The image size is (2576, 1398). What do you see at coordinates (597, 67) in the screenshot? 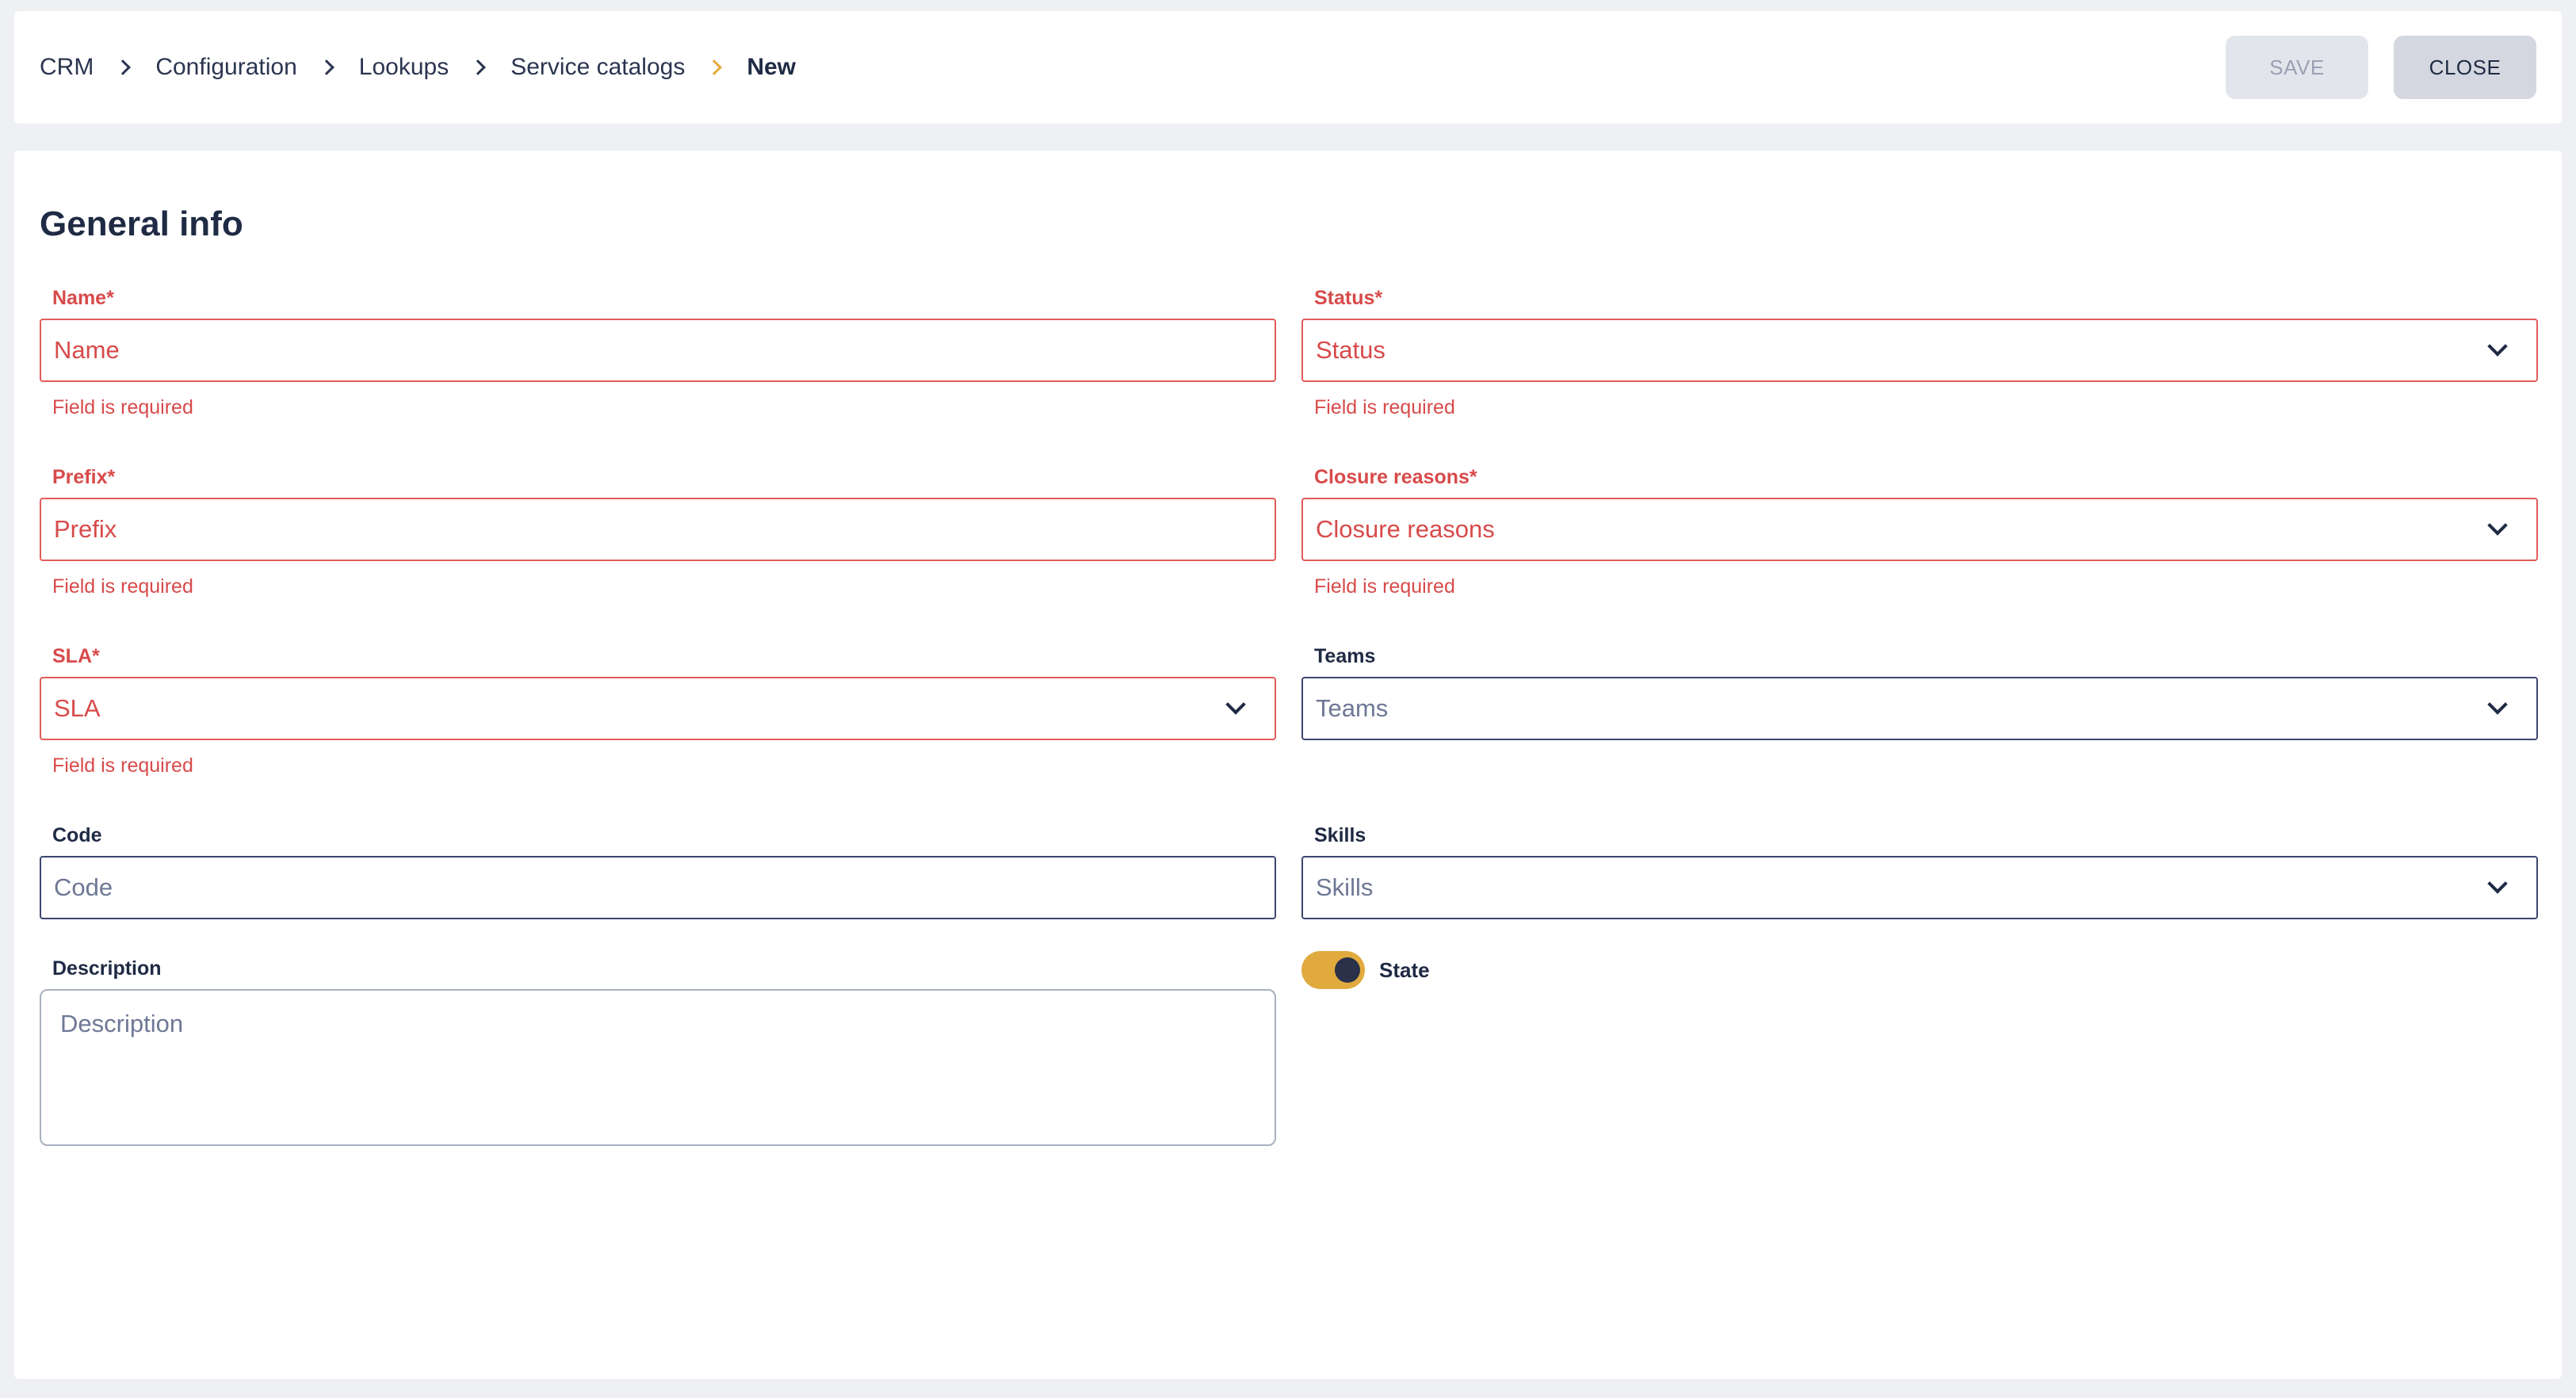
I see `breadcrumb-service-catalogs: Service catalogs` at bounding box center [597, 67].